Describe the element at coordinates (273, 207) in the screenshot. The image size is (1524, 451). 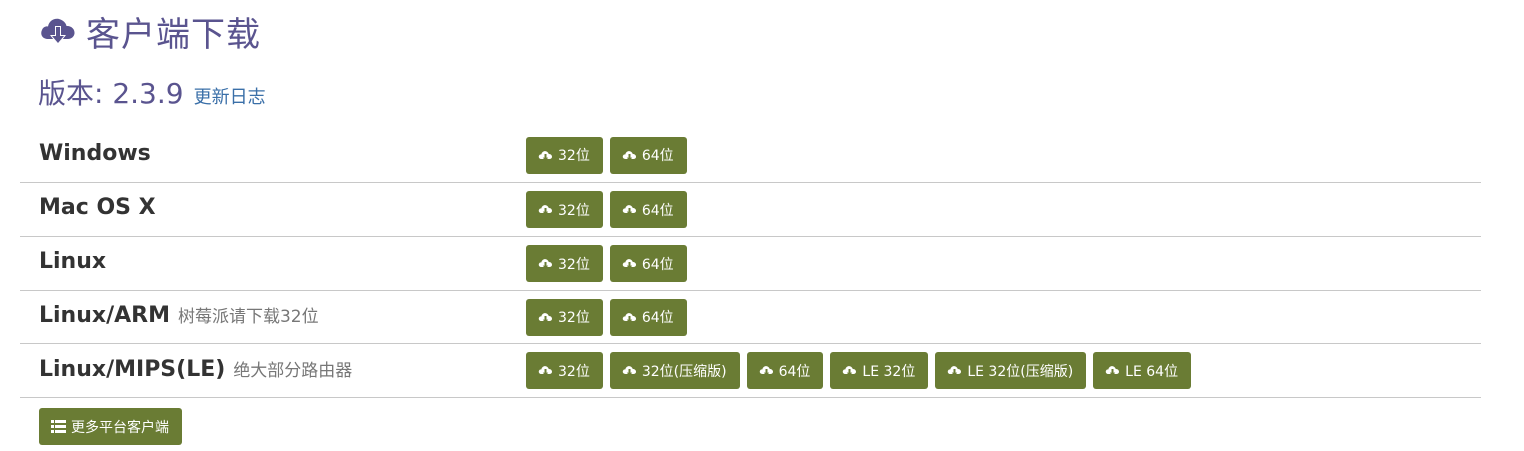
I see `platform-name-cell: Mac OS X` at that location.